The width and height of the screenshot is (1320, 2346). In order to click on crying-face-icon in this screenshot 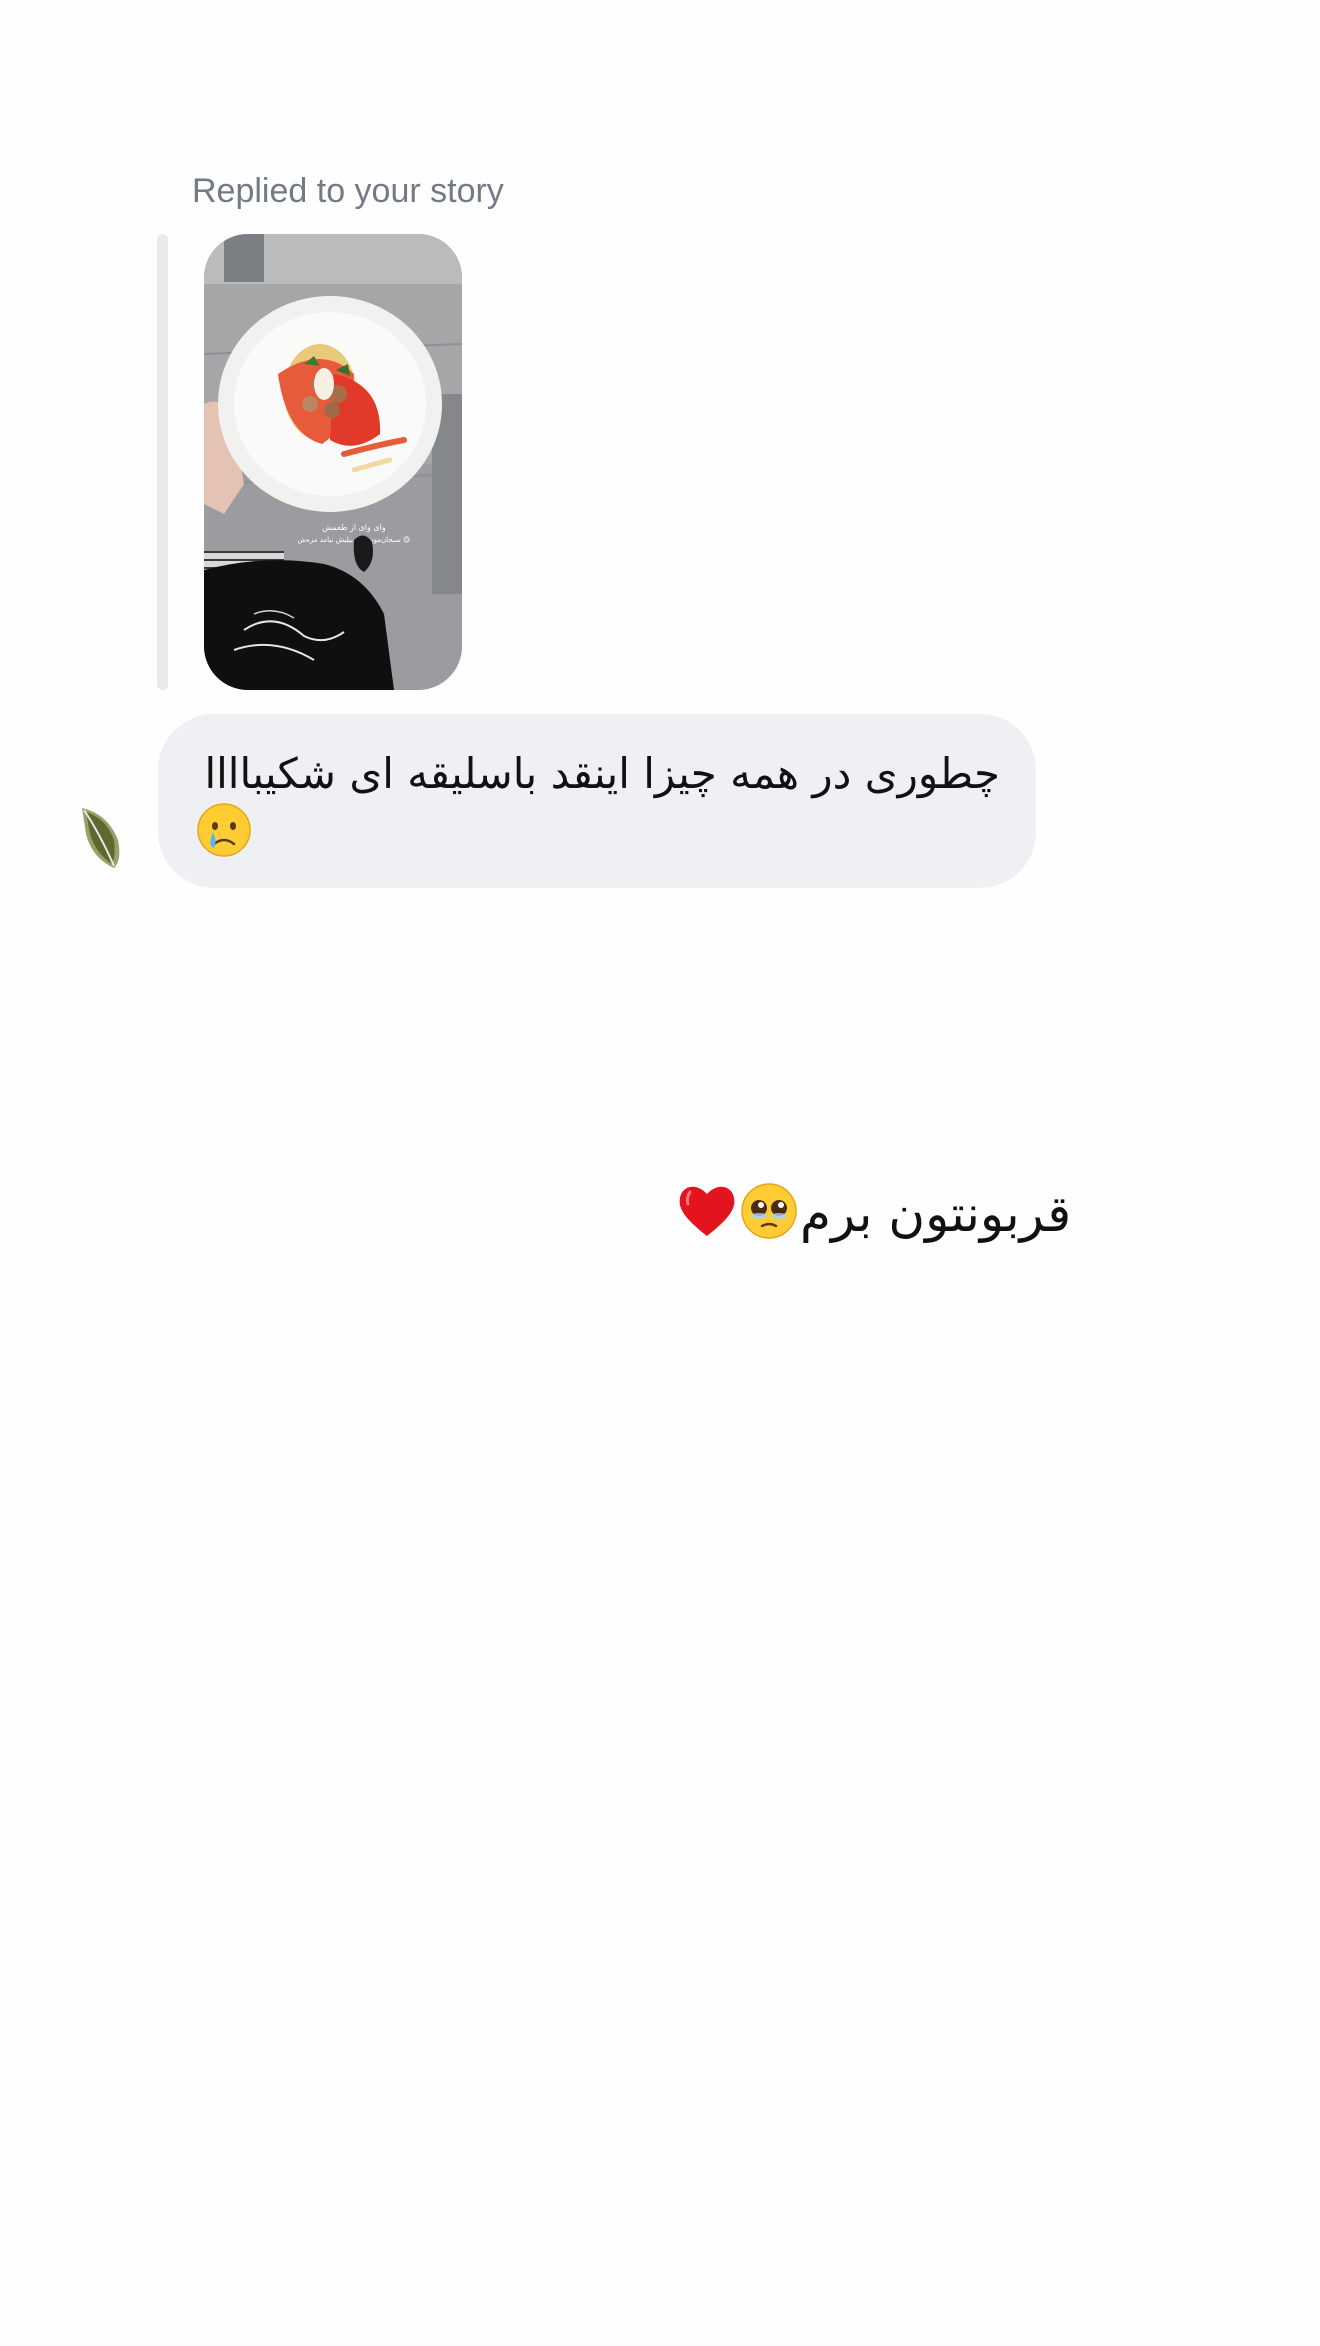, I will do `click(224, 830)`.